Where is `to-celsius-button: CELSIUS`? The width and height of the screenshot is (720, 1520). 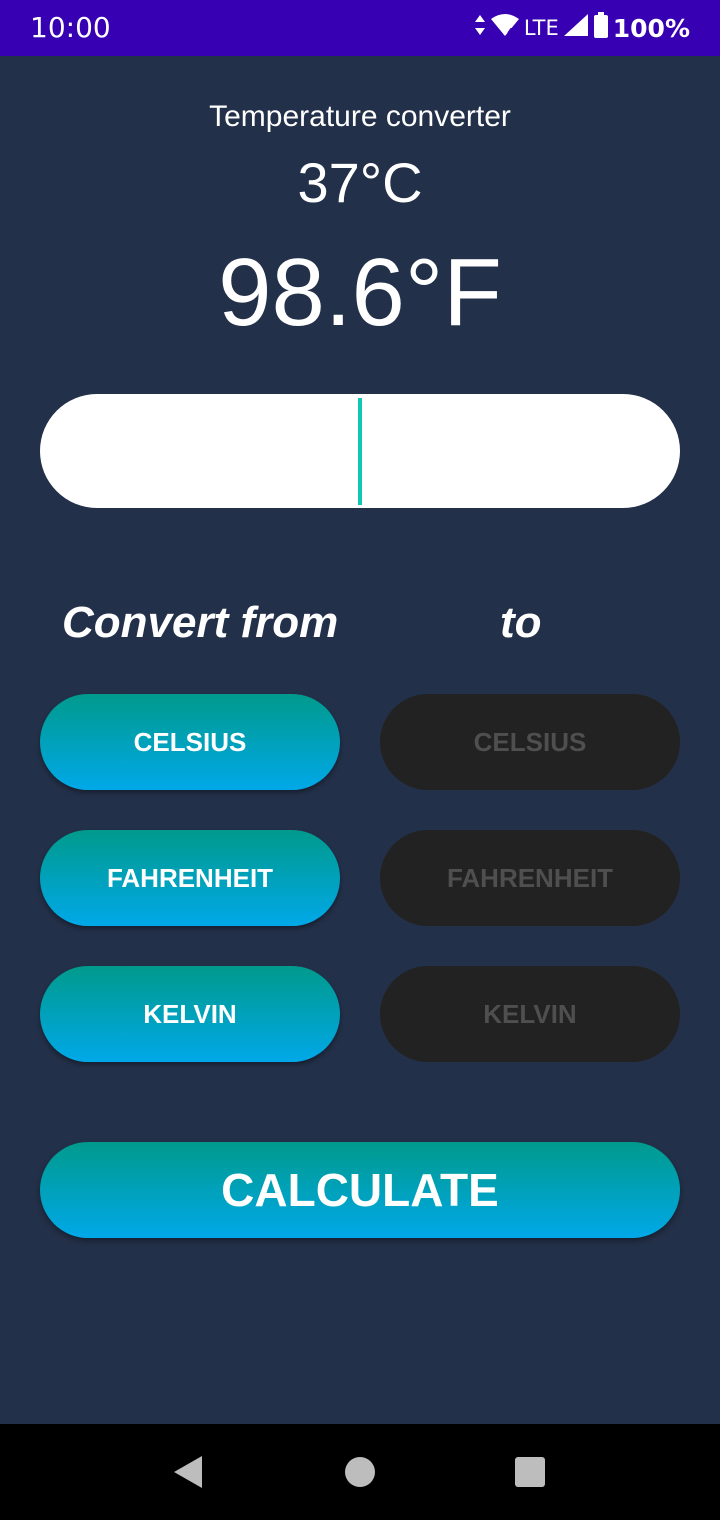
to-celsius-button: CELSIUS is located at coordinates (530, 742).